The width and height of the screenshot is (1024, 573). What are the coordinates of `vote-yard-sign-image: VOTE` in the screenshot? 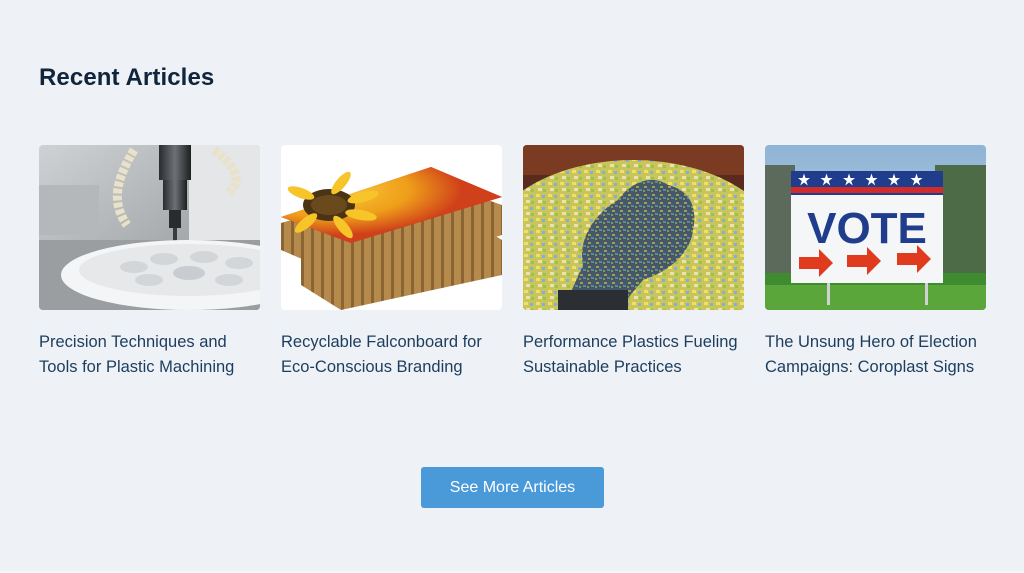 It's located at (875, 227).